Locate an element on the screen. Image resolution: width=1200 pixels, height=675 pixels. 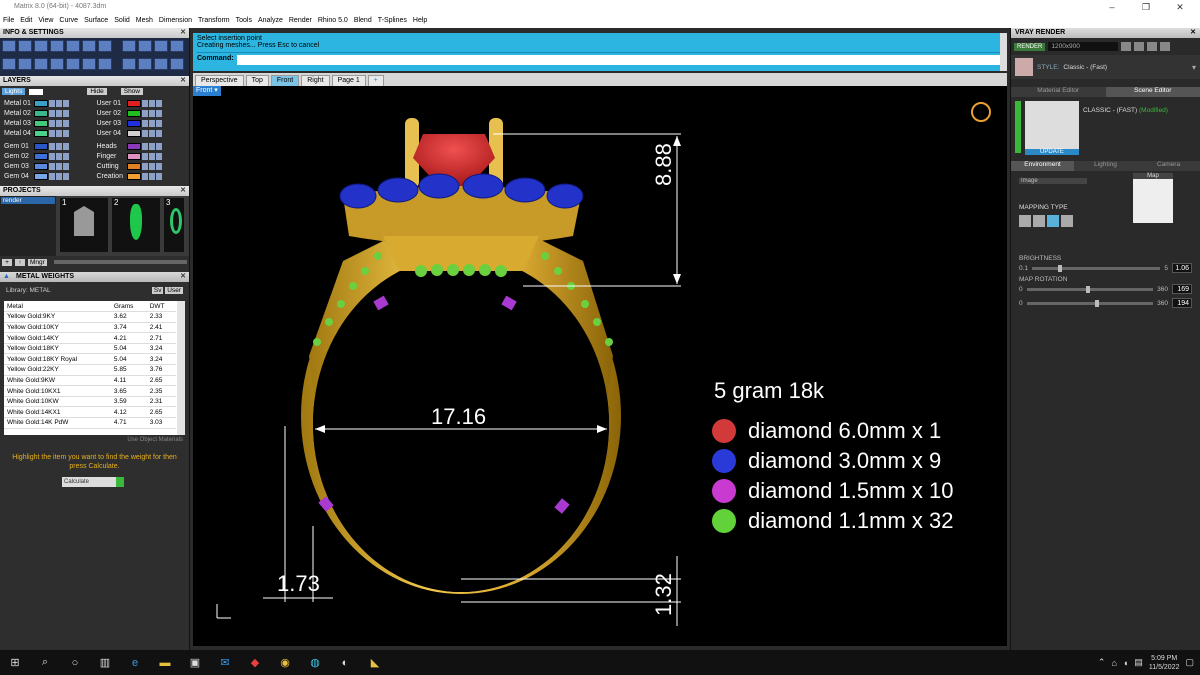
layer-row: User 02 is located at coordinates (141, 113).